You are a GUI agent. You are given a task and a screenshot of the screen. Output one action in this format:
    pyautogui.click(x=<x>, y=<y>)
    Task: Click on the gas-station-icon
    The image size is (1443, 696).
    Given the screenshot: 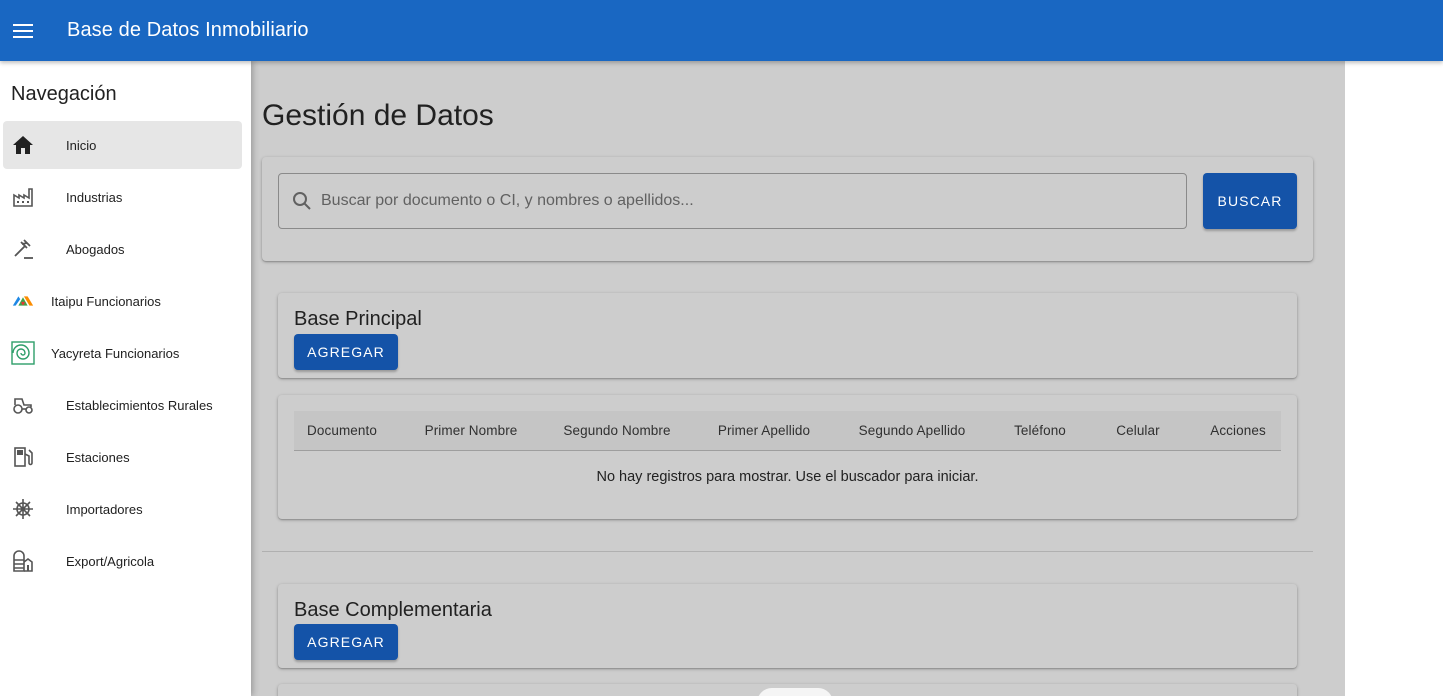 What is the action you would take?
    pyautogui.click(x=23, y=457)
    